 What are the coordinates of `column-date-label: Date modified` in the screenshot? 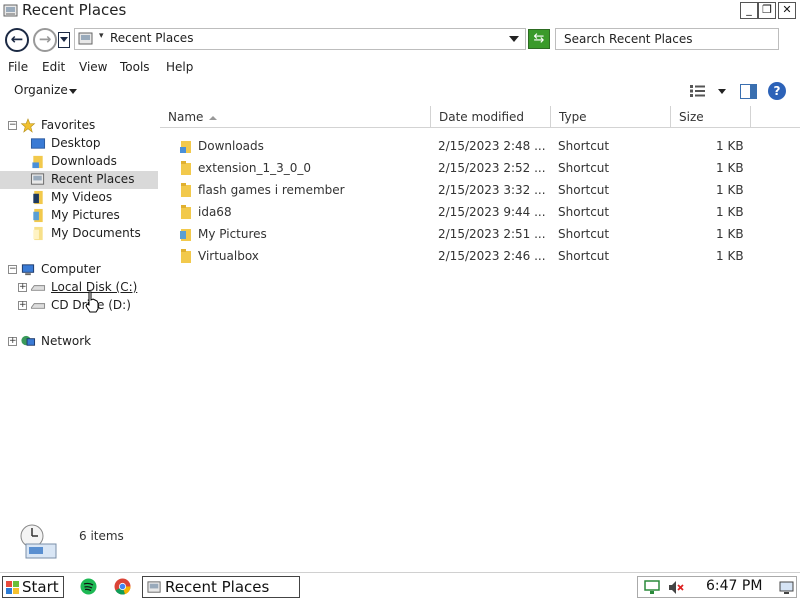 It's located at (482, 117).